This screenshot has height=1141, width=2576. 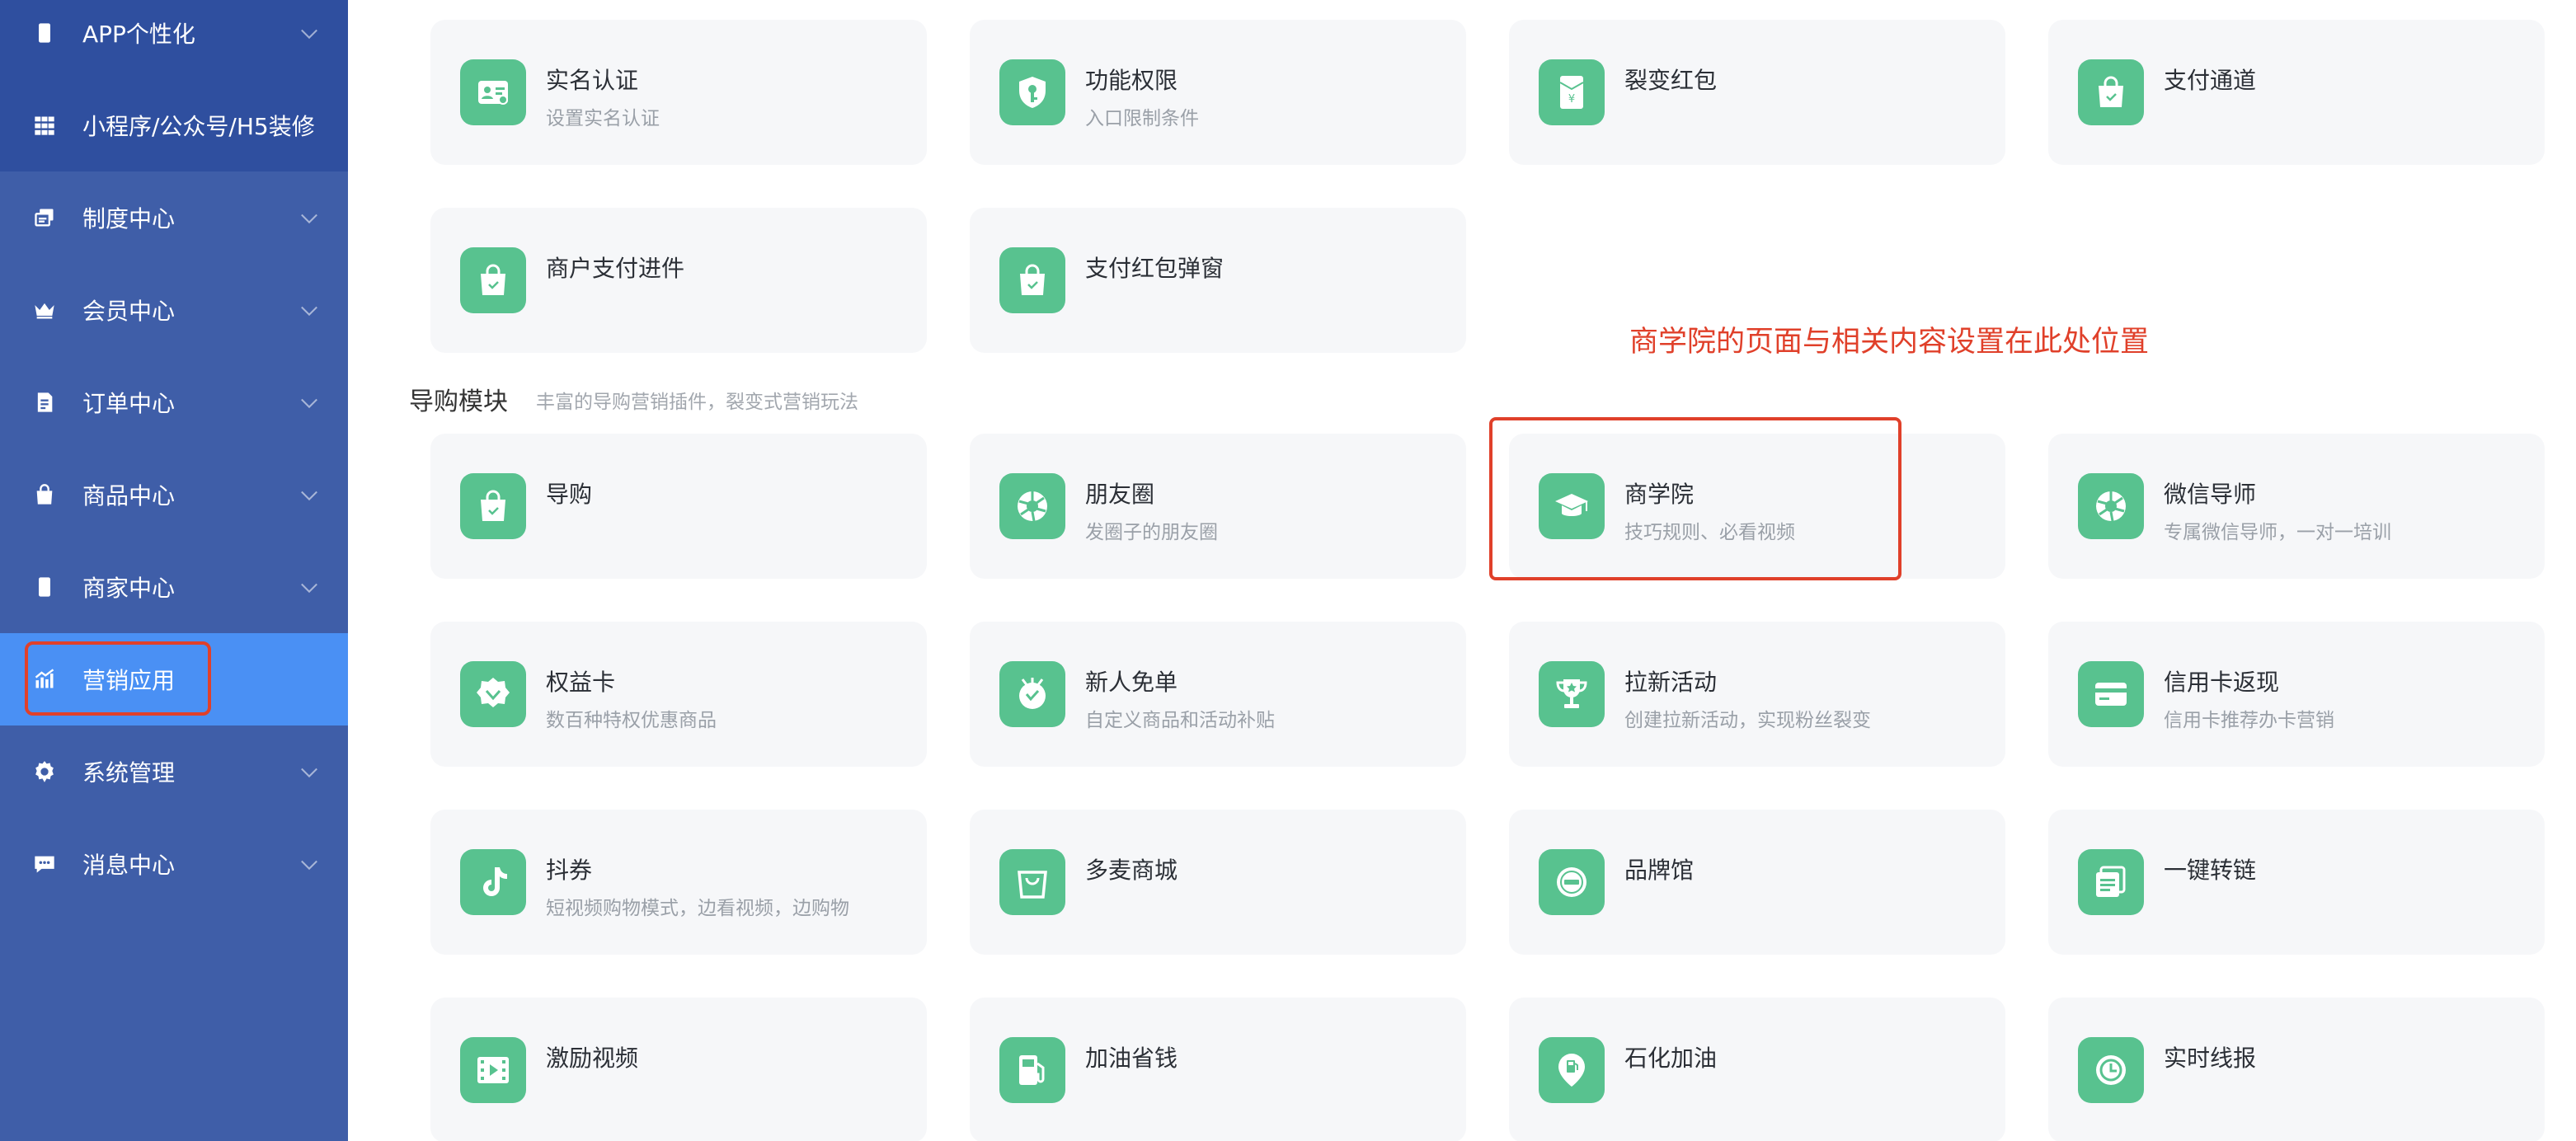 What do you see at coordinates (129, 588) in the screenshot?
I see `sidebar-item-label: 商家中心` at bounding box center [129, 588].